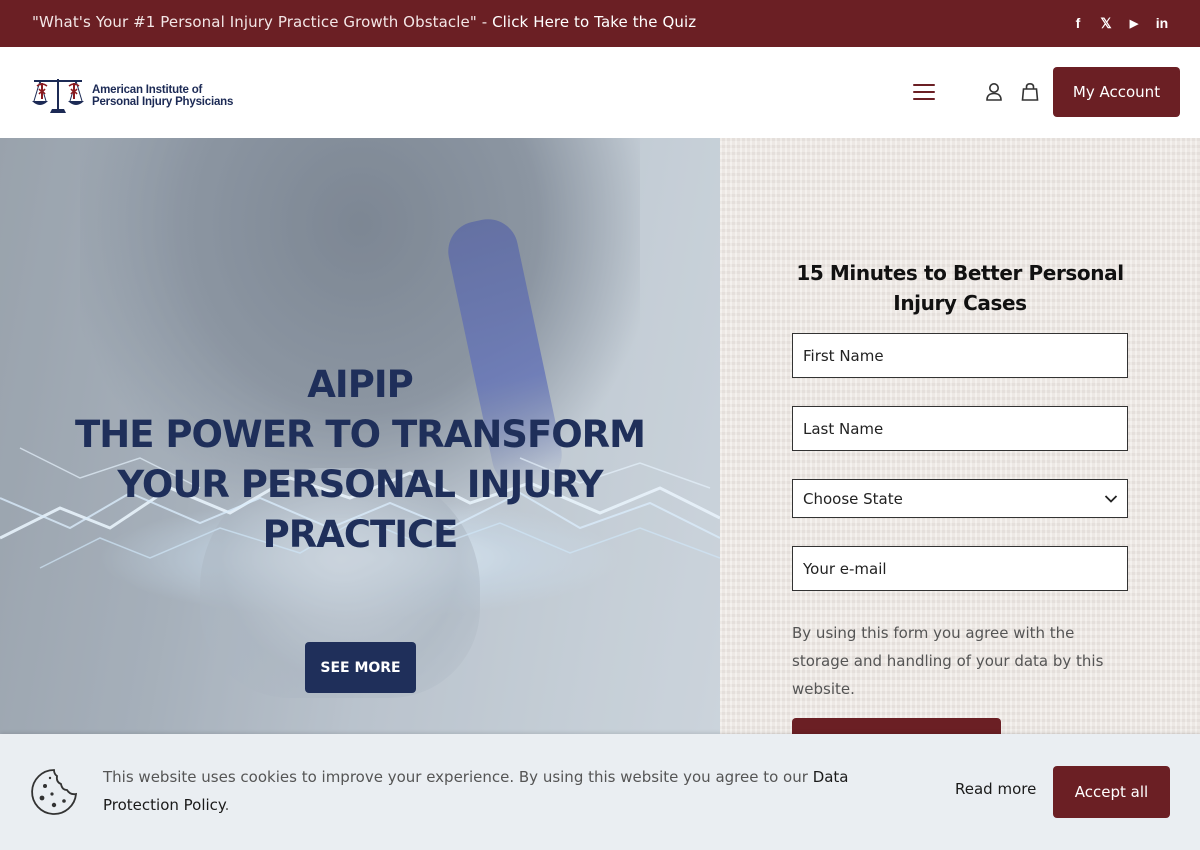  I want to click on logo-line-2: Personal Injury Physicians, so click(163, 102).